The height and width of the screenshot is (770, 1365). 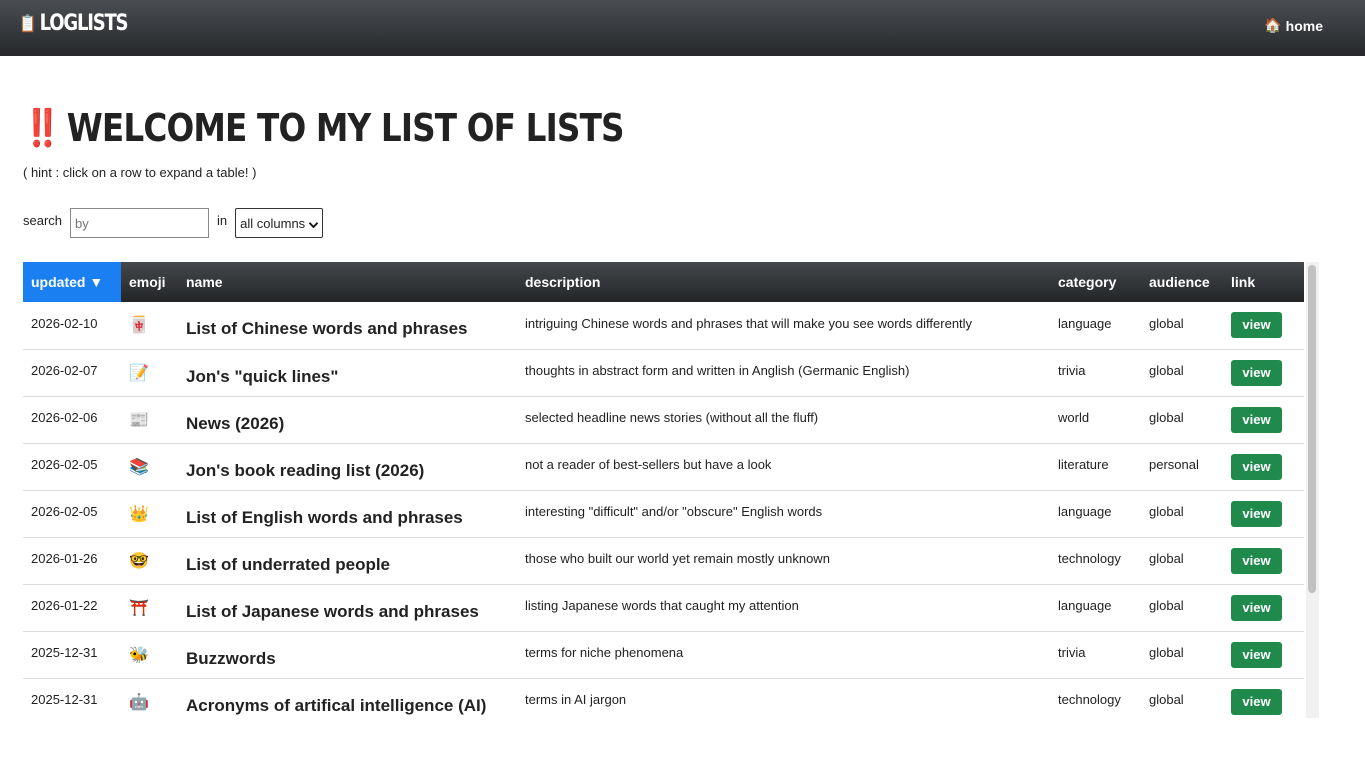 I want to click on cell-name: List of underrated people, so click(x=288, y=564).